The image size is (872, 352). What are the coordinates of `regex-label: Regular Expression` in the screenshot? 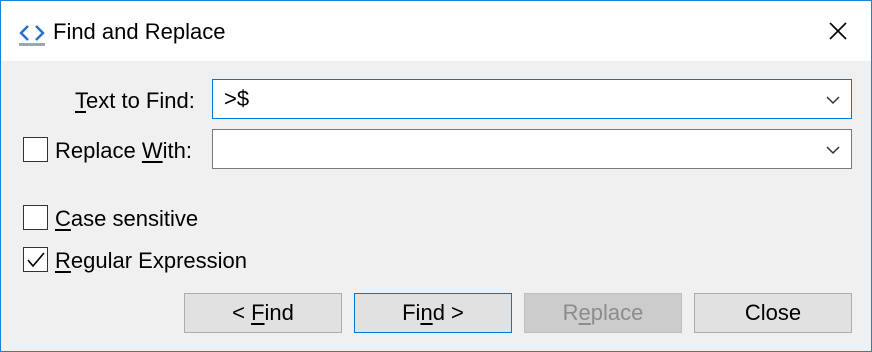 It's located at (151, 260).